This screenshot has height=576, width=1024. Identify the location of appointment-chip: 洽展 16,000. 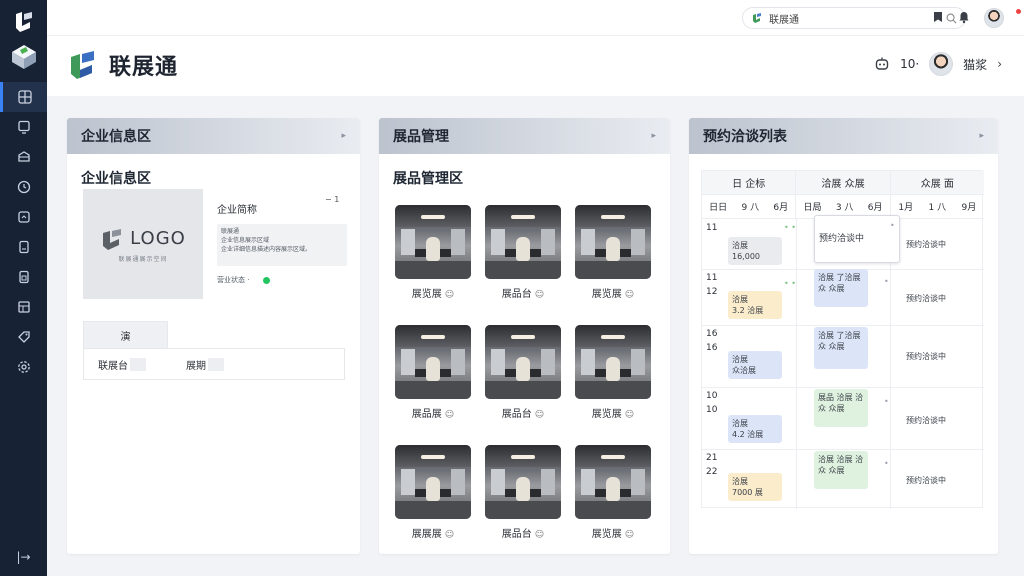
(755, 251).